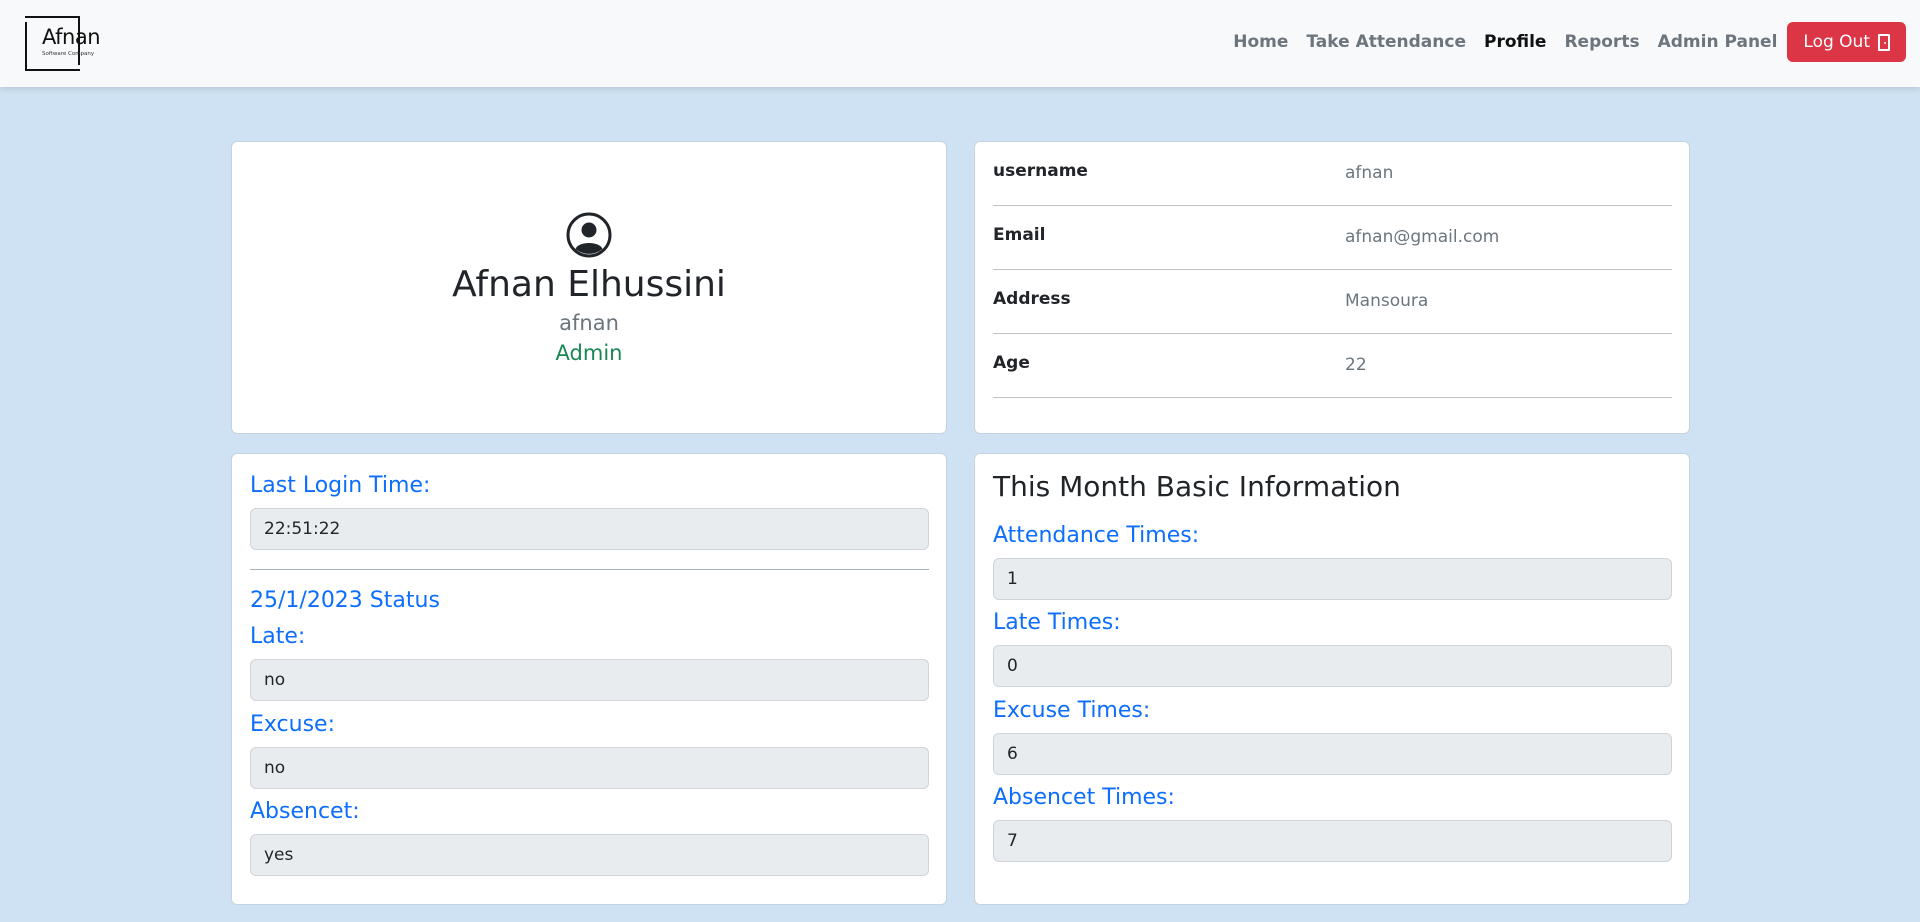 This screenshot has height=922, width=1920. I want to click on detail-label: username, so click(1040, 171).